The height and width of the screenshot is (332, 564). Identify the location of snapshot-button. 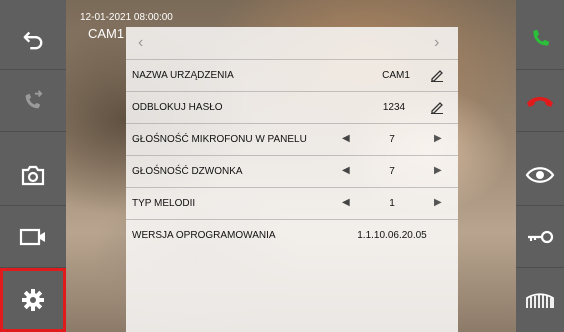
(33, 175).